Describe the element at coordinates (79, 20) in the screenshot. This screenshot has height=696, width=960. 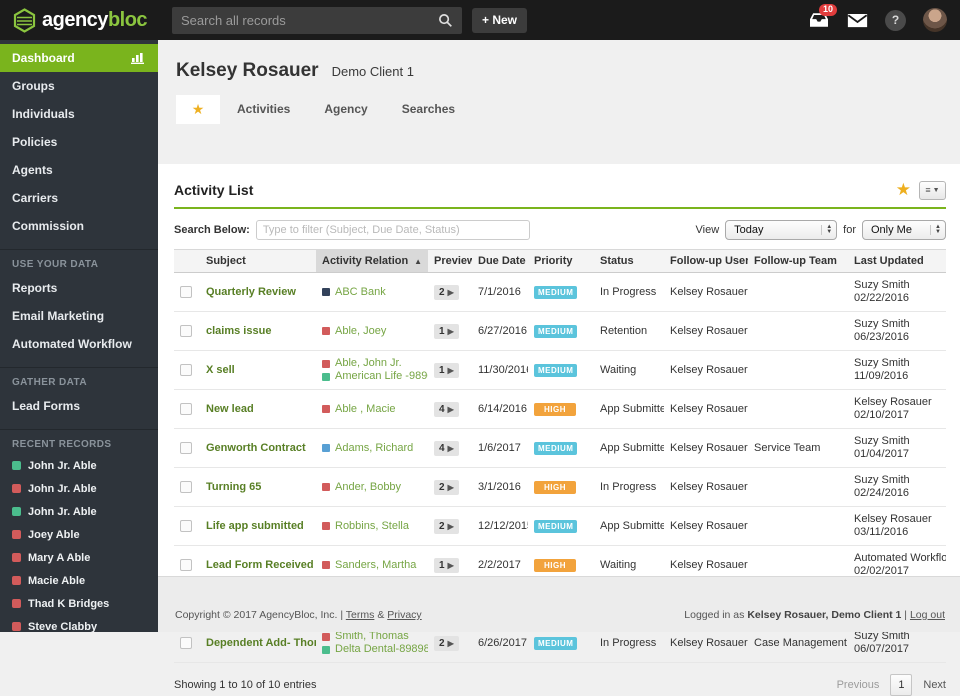
I see `agencybloc-logo: agencybloc` at that location.